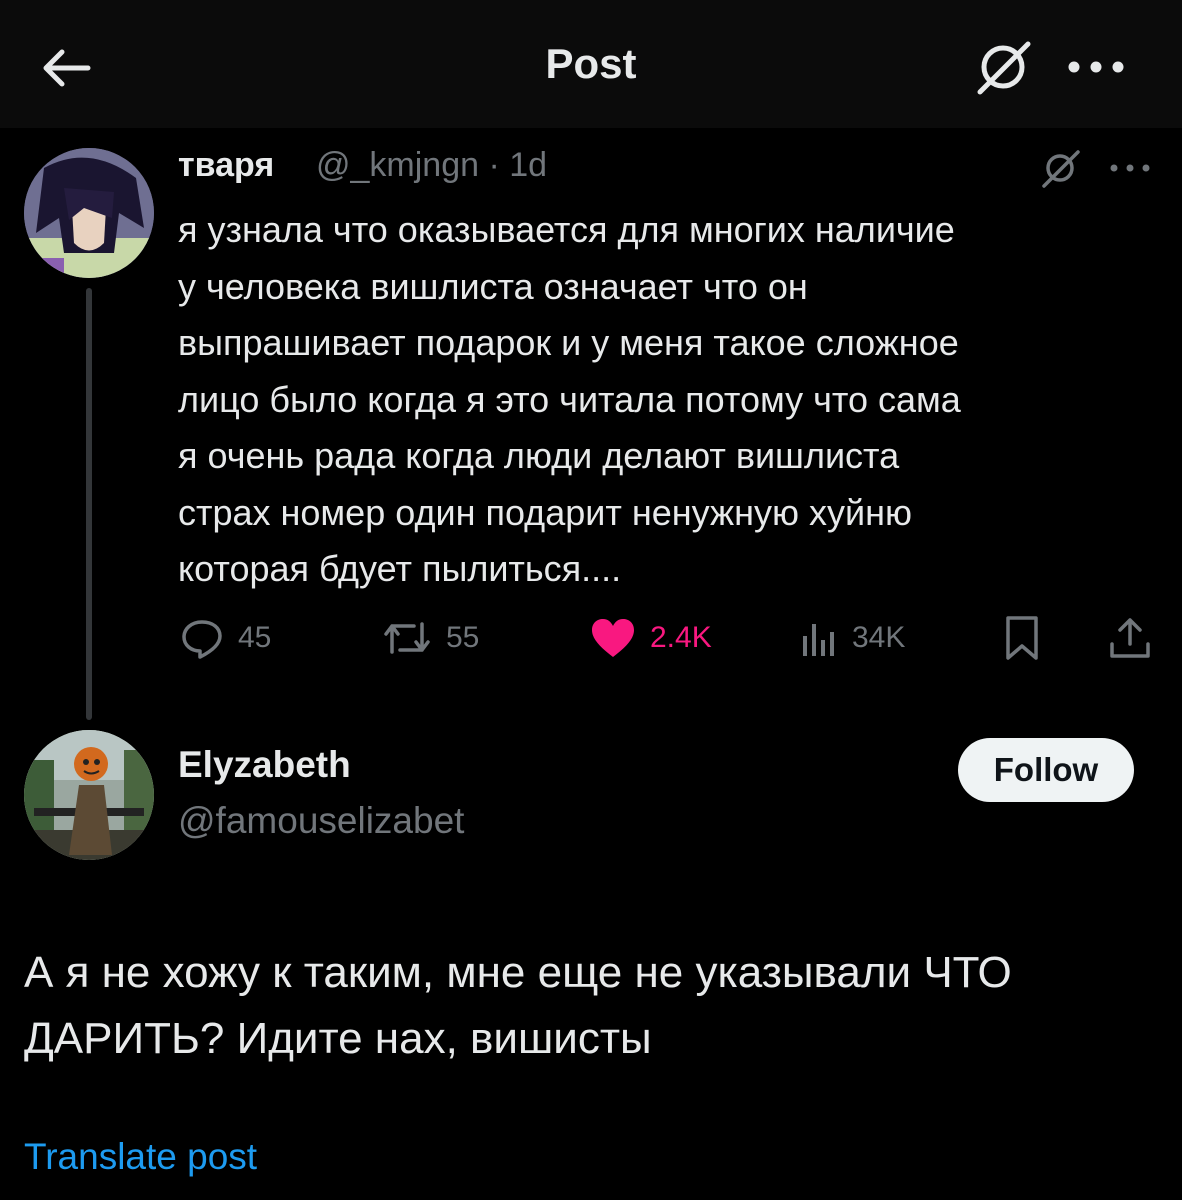 This screenshot has width=1182, height=1200. What do you see at coordinates (226, 165) in the screenshot?
I see `author-name: тваря` at bounding box center [226, 165].